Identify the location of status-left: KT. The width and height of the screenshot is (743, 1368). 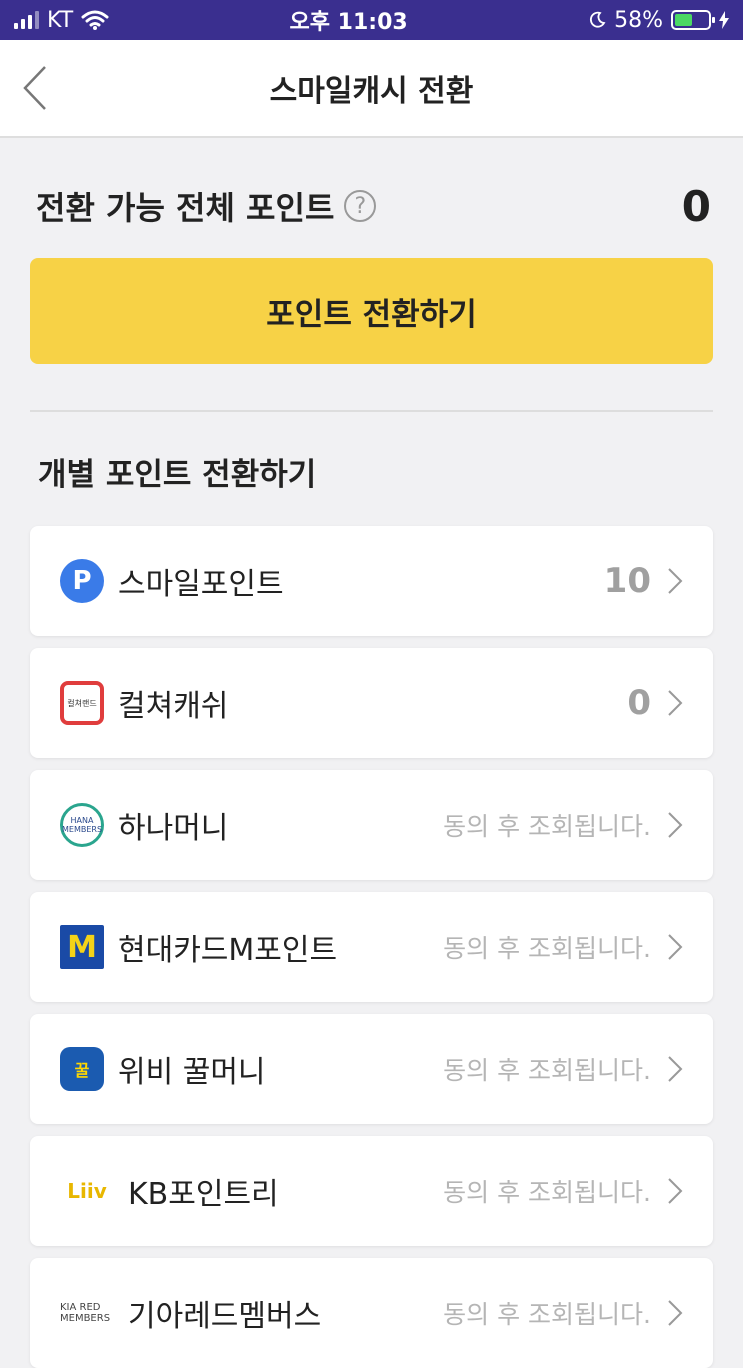
(61, 20).